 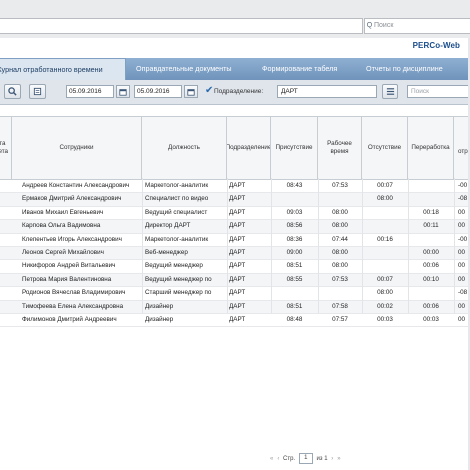 I want to click on cell-position: Специалист по видео, so click(x=177, y=199).